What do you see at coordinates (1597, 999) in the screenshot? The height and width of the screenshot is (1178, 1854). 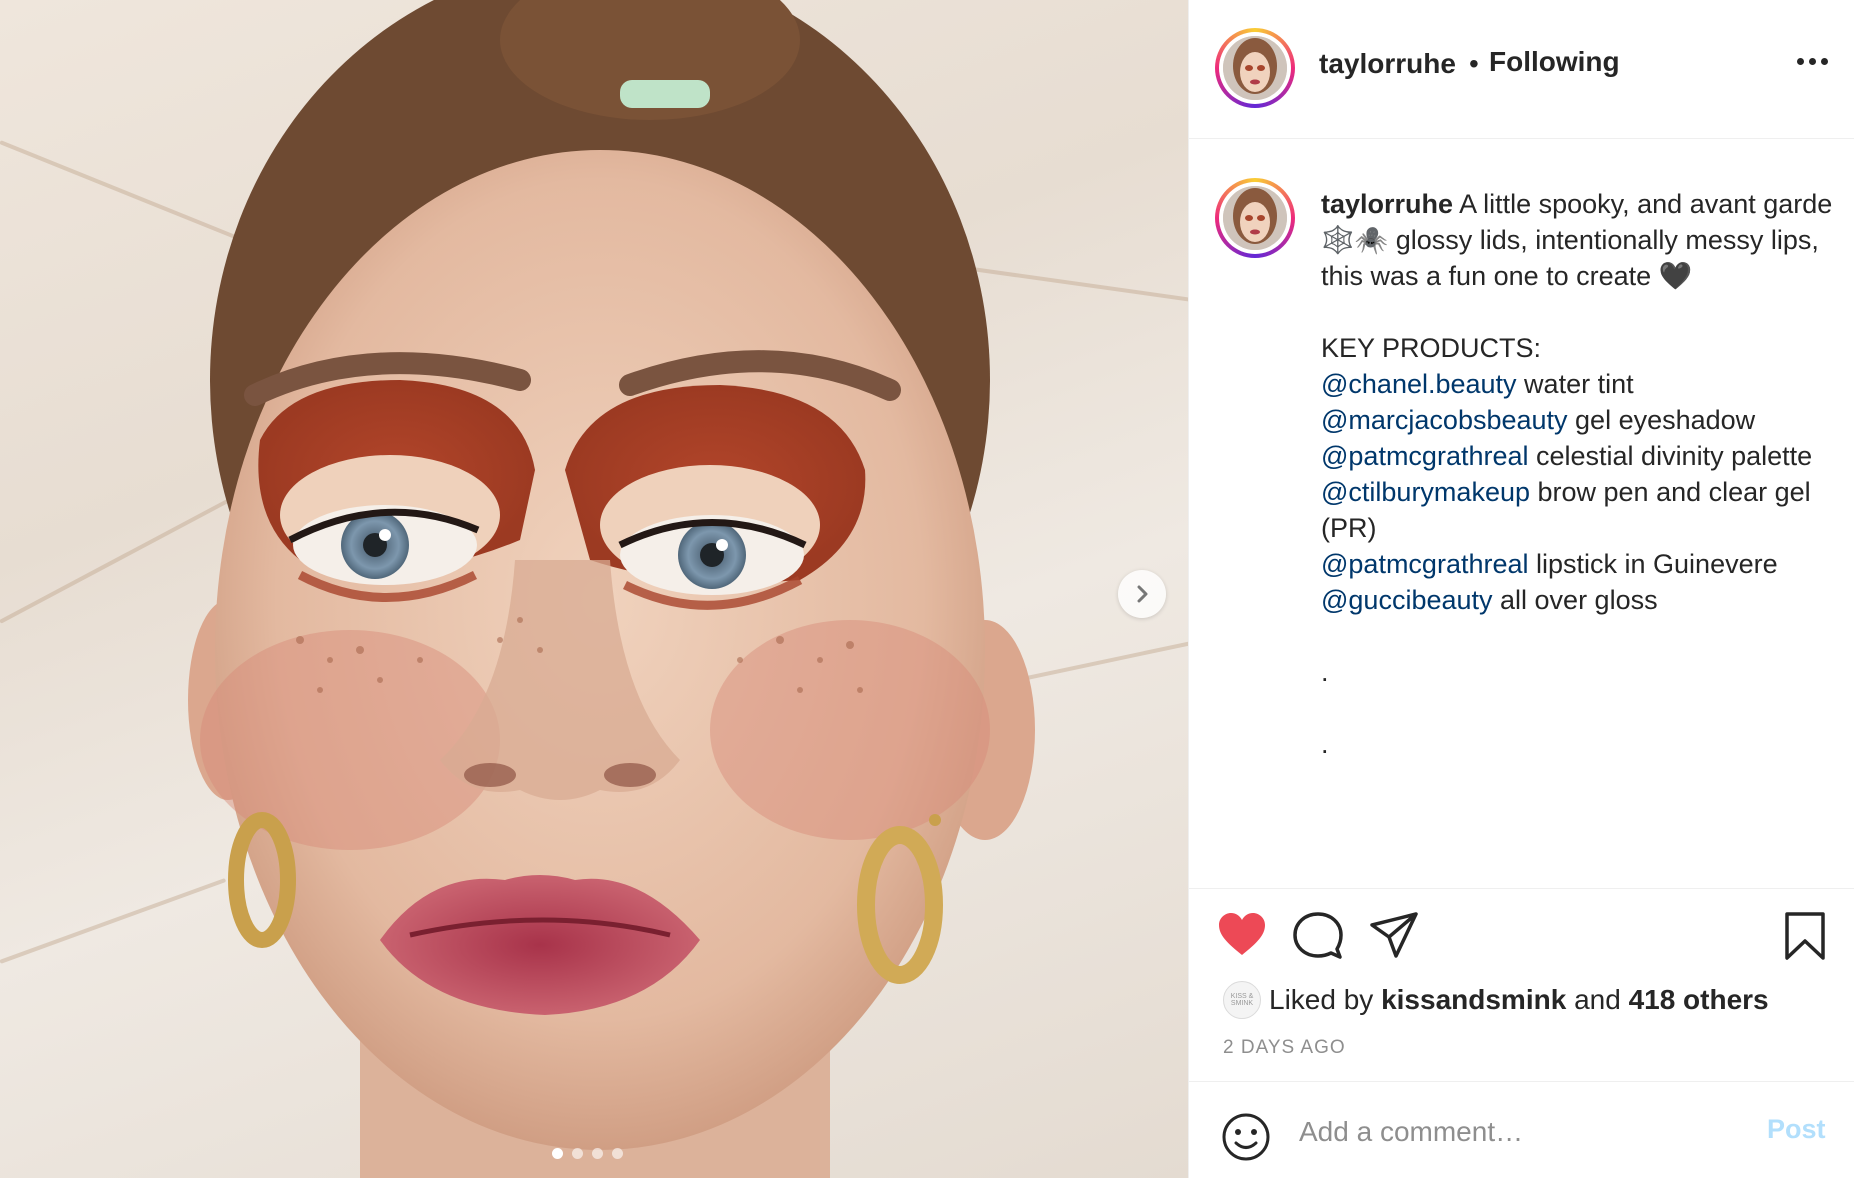 I see `likes-connector: and` at bounding box center [1597, 999].